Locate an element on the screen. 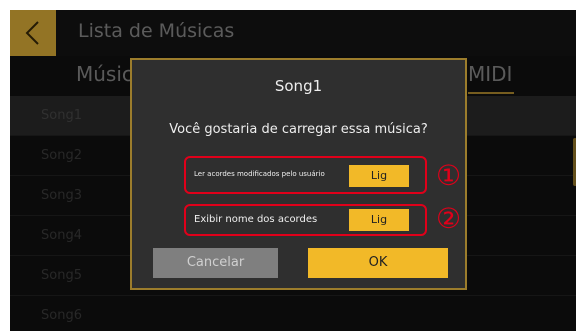 The image size is (586, 331). option-chord-names-label: Exibir nome dos acordes is located at coordinates (256, 219).